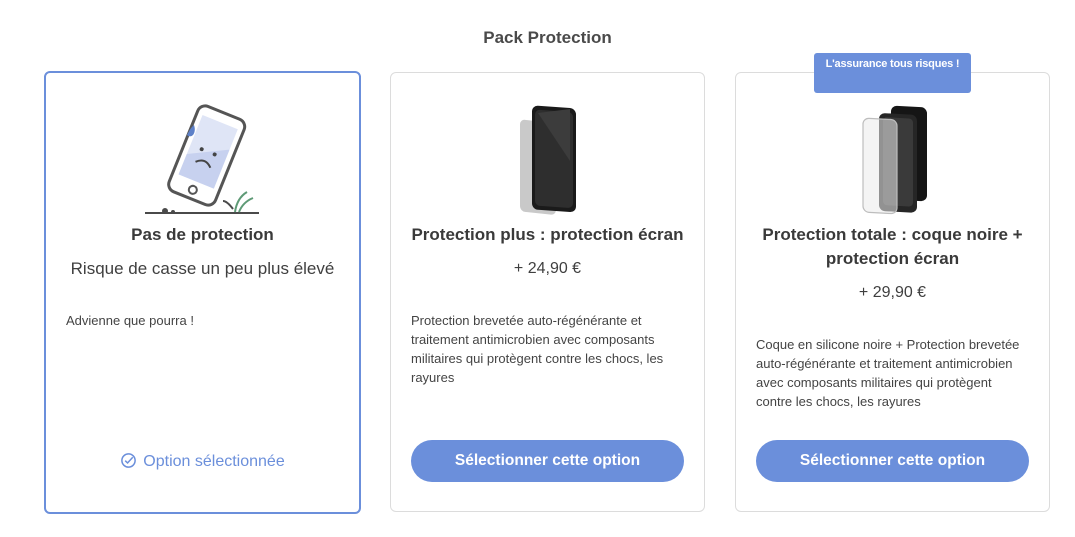  What do you see at coordinates (214, 461) in the screenshot?
I see `selected-label-text: Option sélectionnée` at bounding box center [214, 461].